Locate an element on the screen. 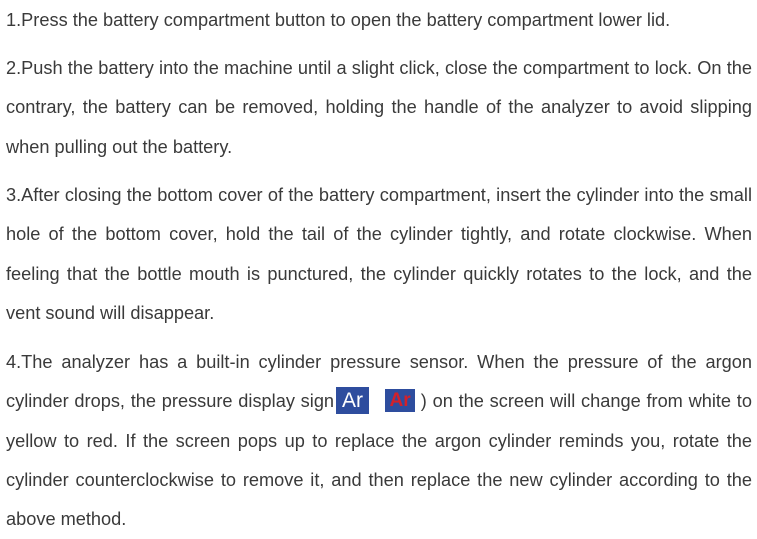  argon-pressure-sign-red-icon: Ar is located at coordinates (400, 400).